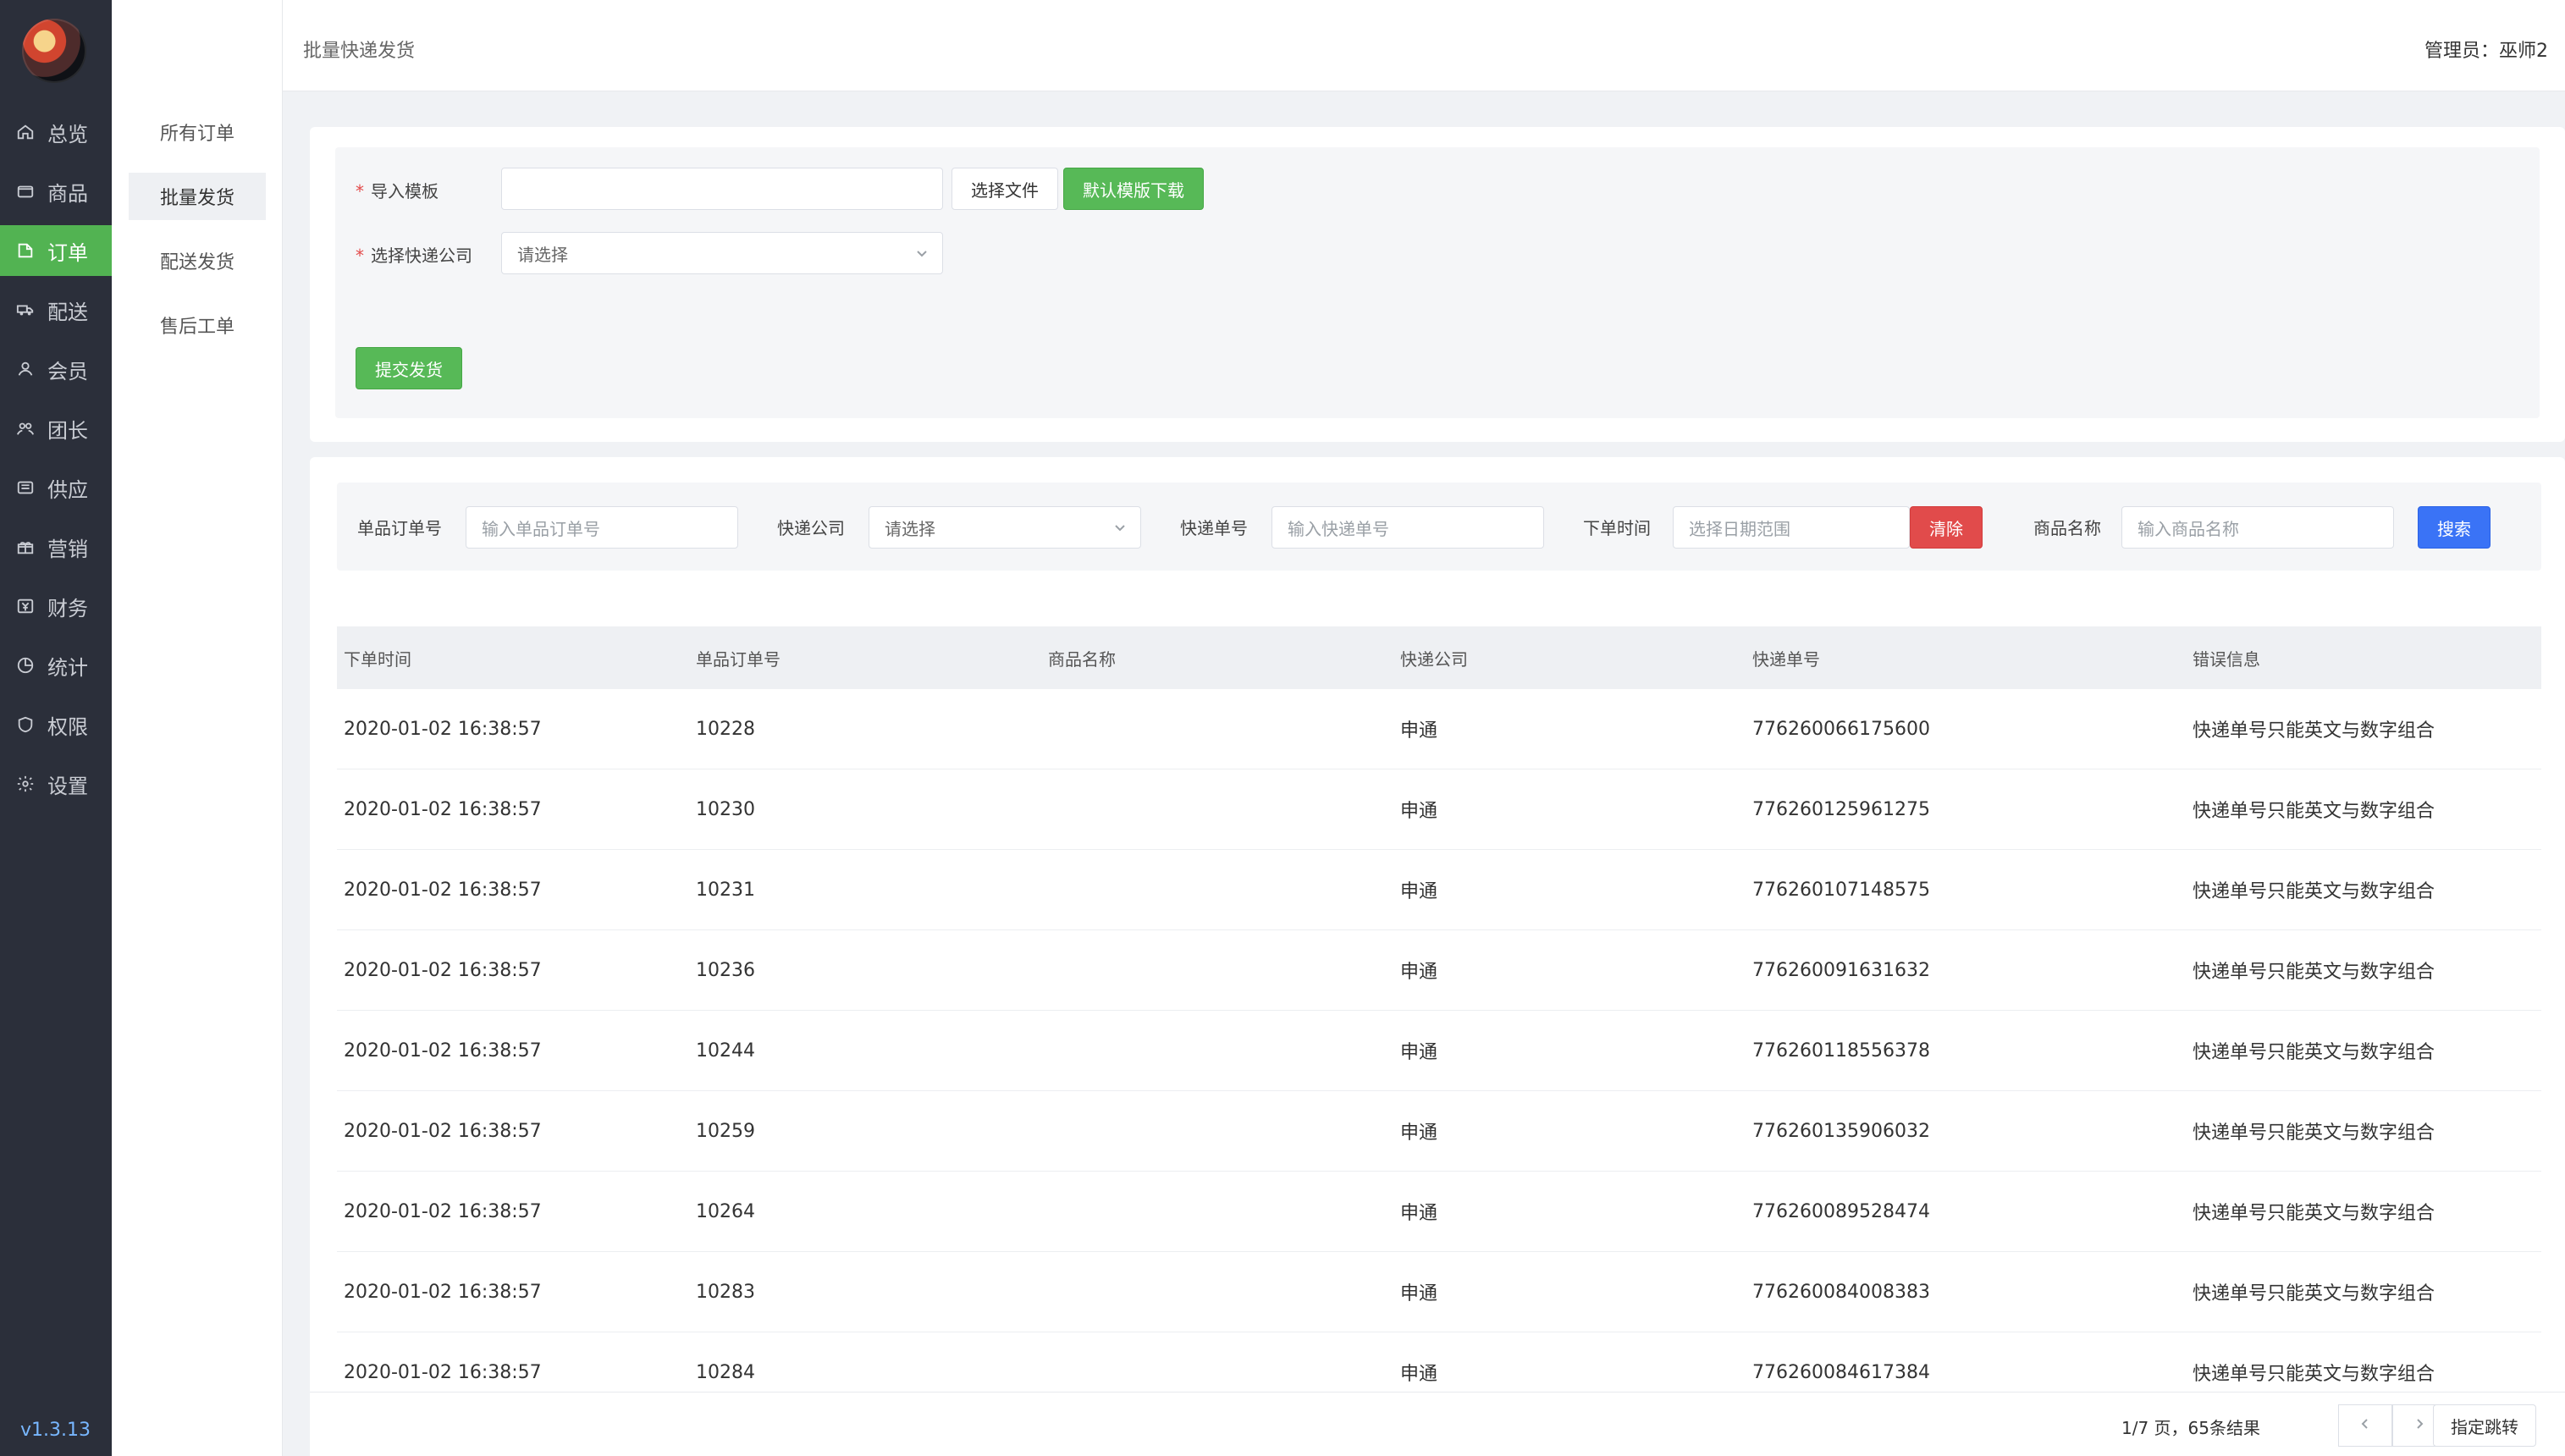 The height and width of the screenshot is (1456, 2565). What do you see at coordinates (197, 325) in the screenshot?
I see `subnav-item-after-sales: 售后工单` at bounding box center [197, 325].